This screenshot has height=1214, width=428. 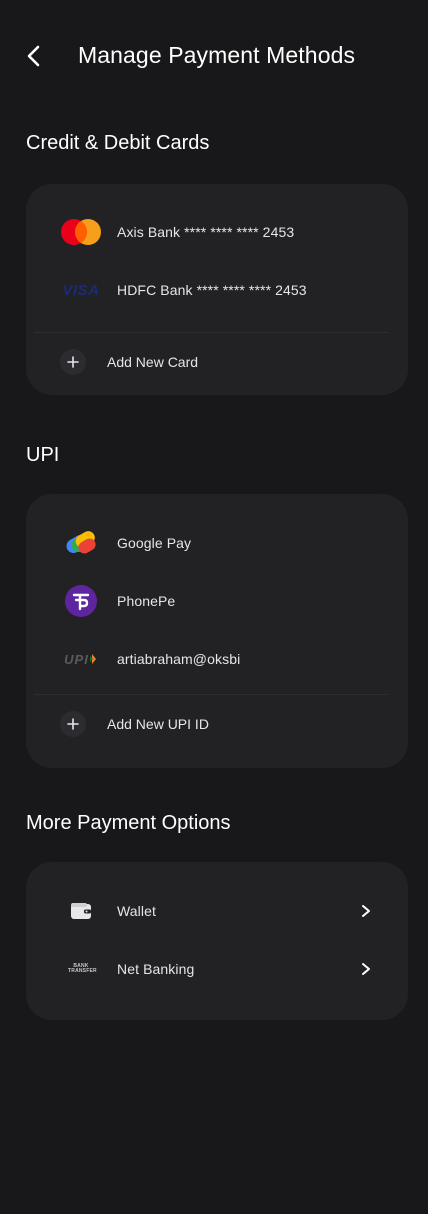 What do you see at coordinates (217, 601) in the screenshot?
I see `upi-phonepe: PhonePe` at bounding box center [217, 601].